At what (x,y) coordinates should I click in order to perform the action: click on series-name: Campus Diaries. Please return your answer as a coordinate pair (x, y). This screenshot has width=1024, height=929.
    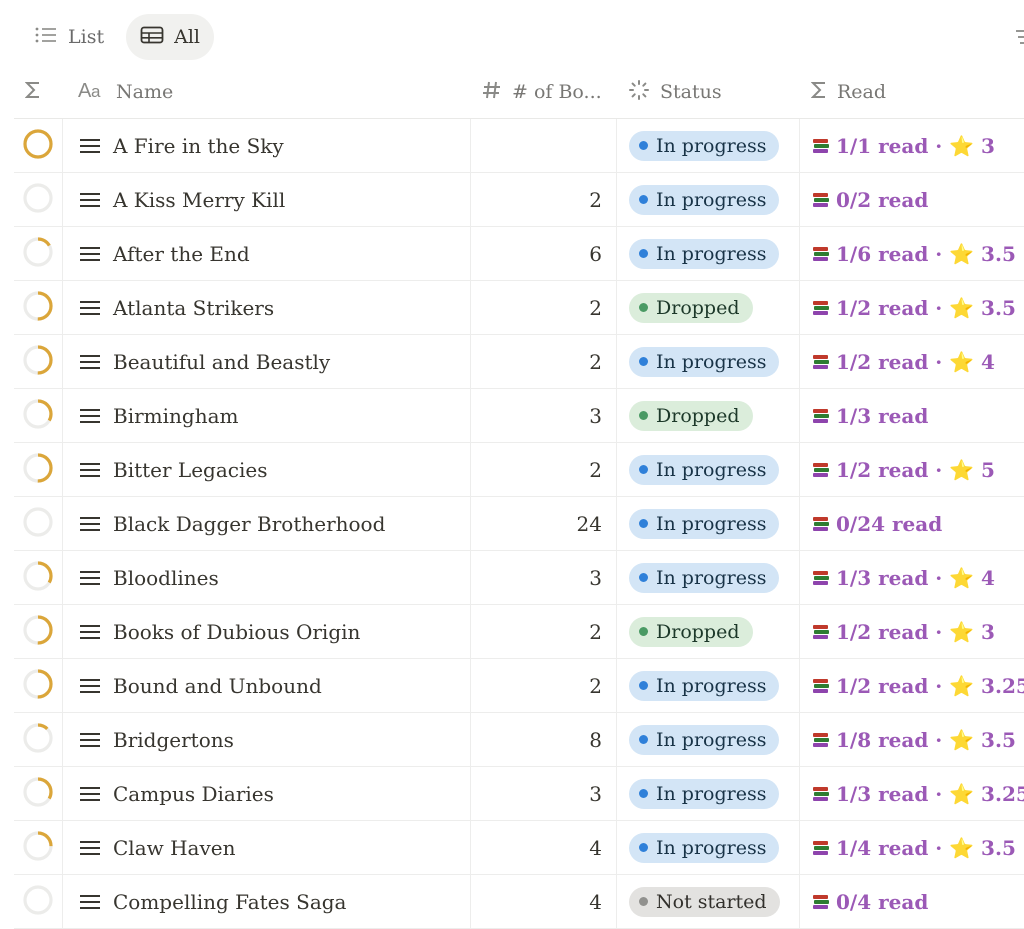
    Looking at the image, I should click on (193, 794).